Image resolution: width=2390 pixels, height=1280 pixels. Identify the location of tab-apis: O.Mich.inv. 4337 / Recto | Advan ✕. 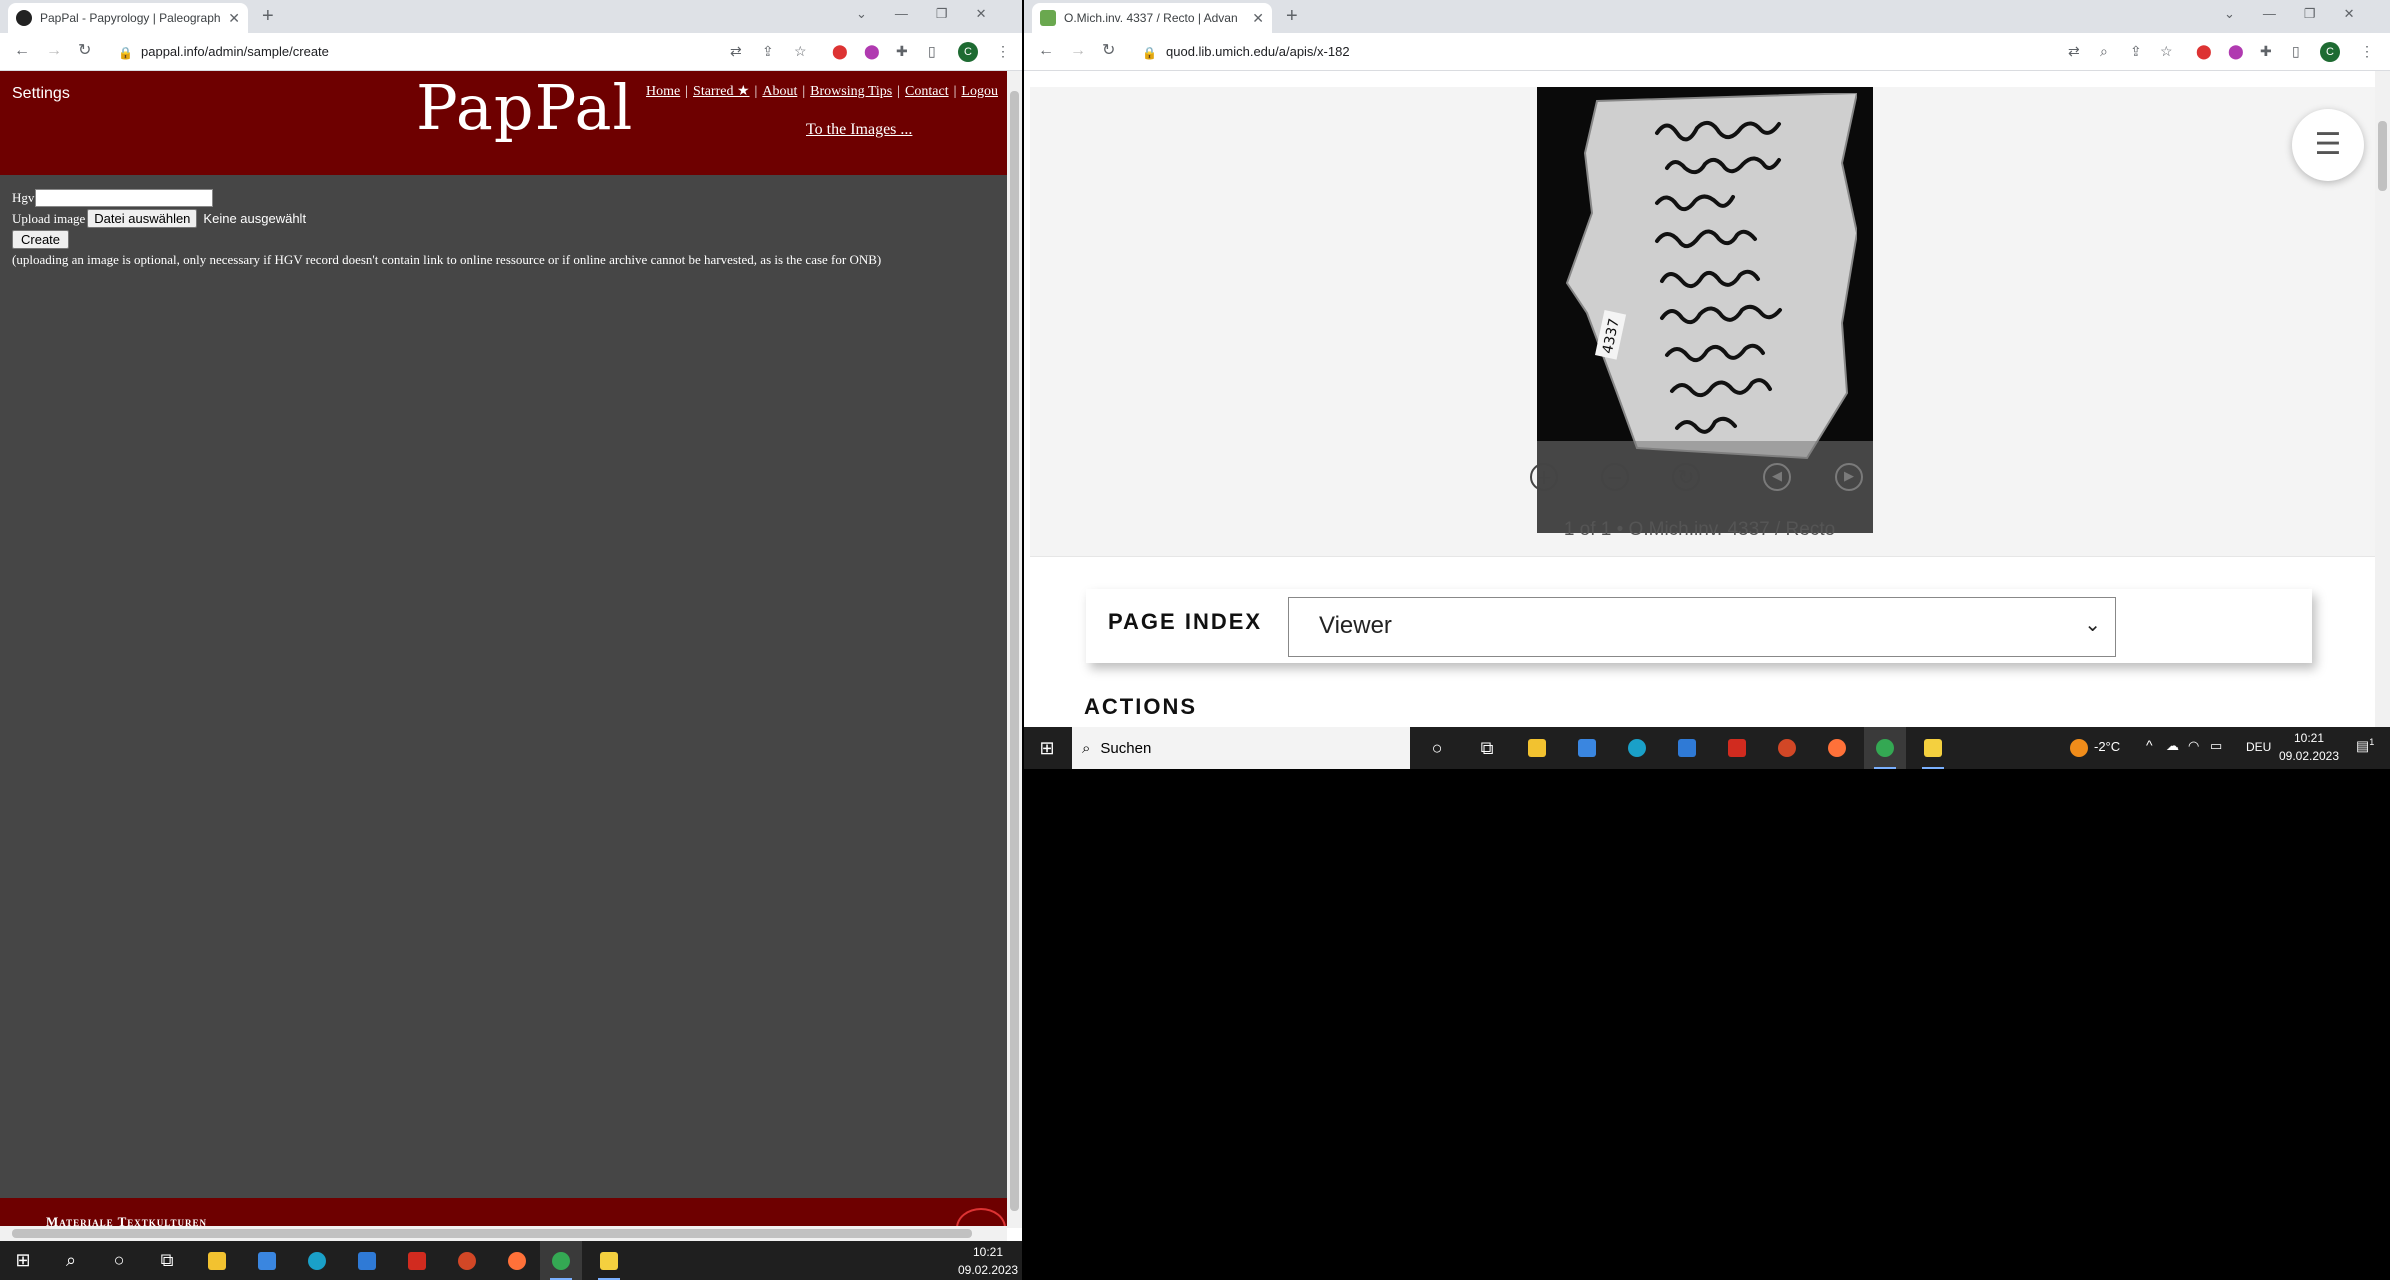
(1152, 18).